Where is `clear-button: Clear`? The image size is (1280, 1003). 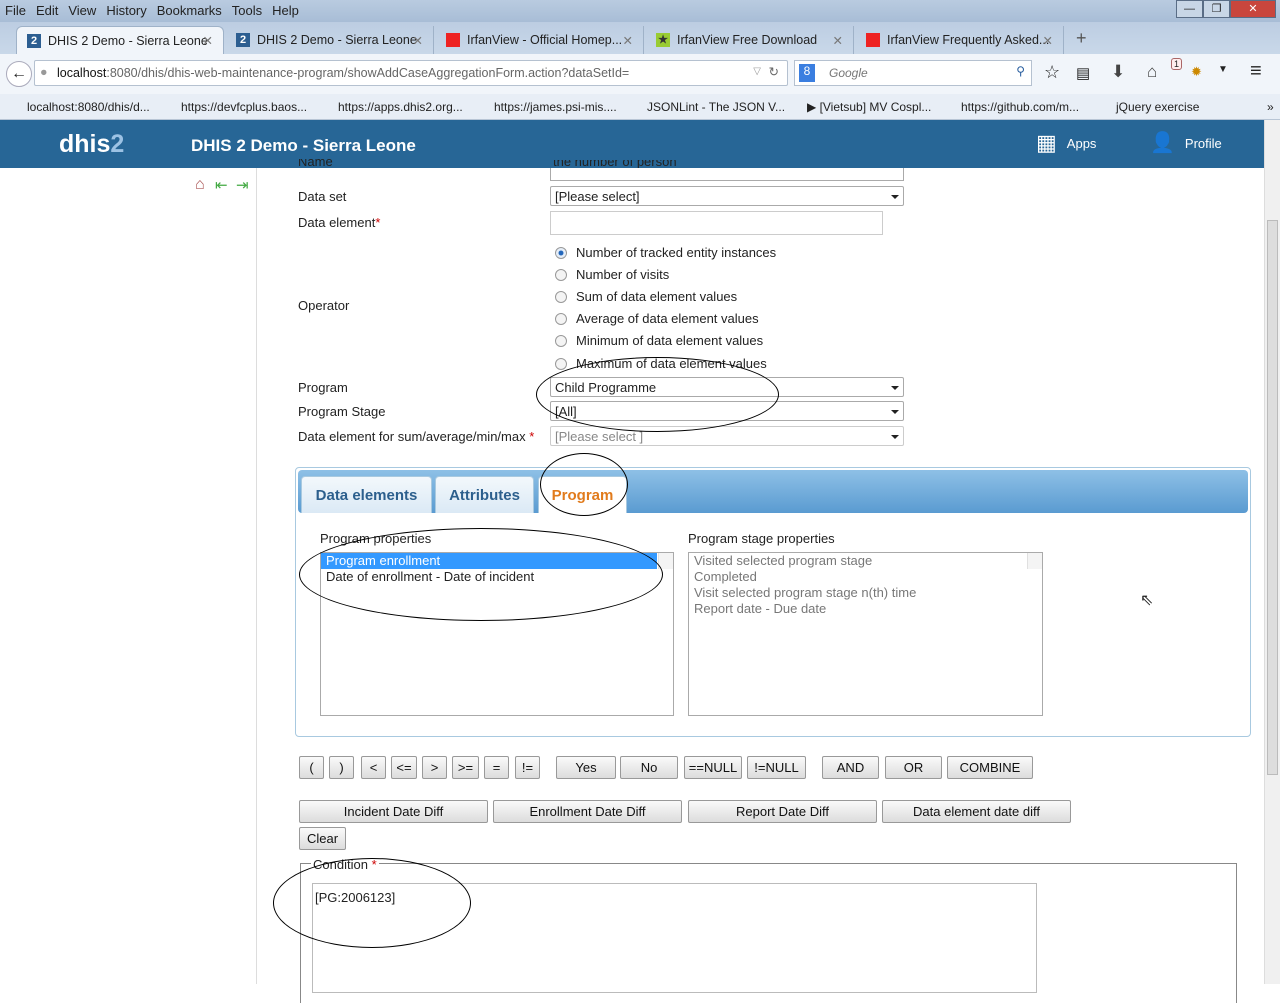
clear-button: Clear is located at coordinates (322, 838).